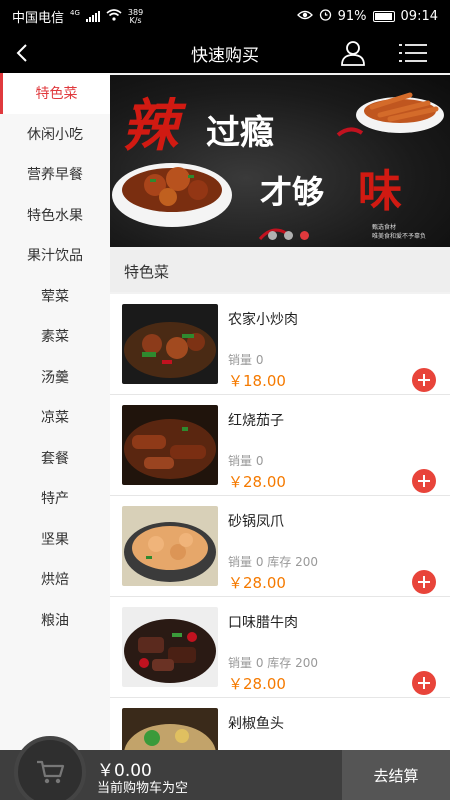 This screenshot has width=450, height=800. I want to click on sidebar-item-meat: 荤菜, so click(55, 296).